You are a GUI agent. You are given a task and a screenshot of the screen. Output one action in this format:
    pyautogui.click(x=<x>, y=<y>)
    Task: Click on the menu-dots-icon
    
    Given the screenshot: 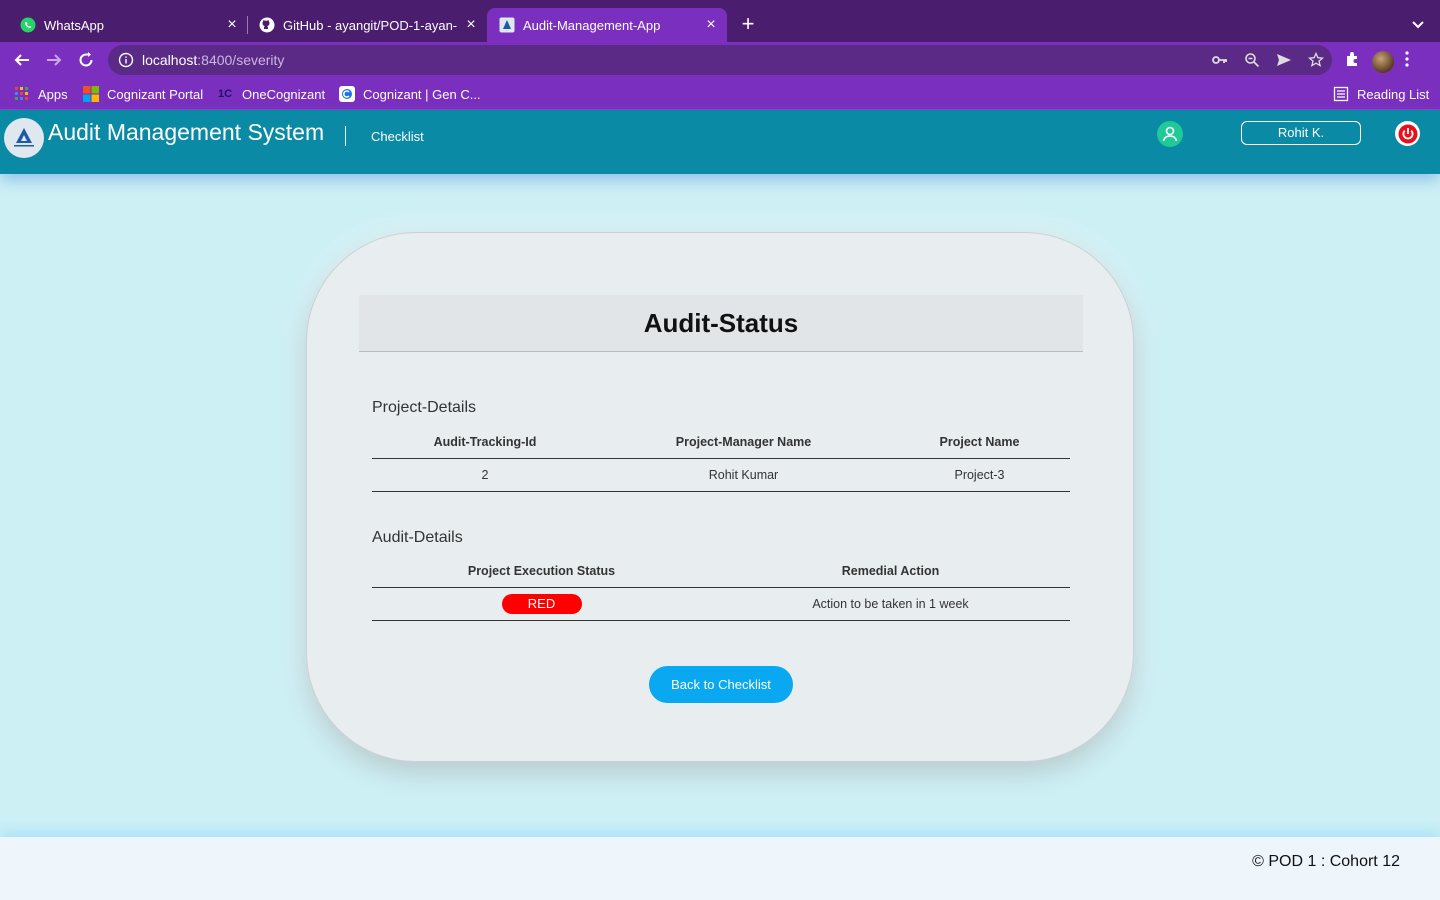 What is the action you would take?
    pyautogui.click(x=1407, y=61)
    